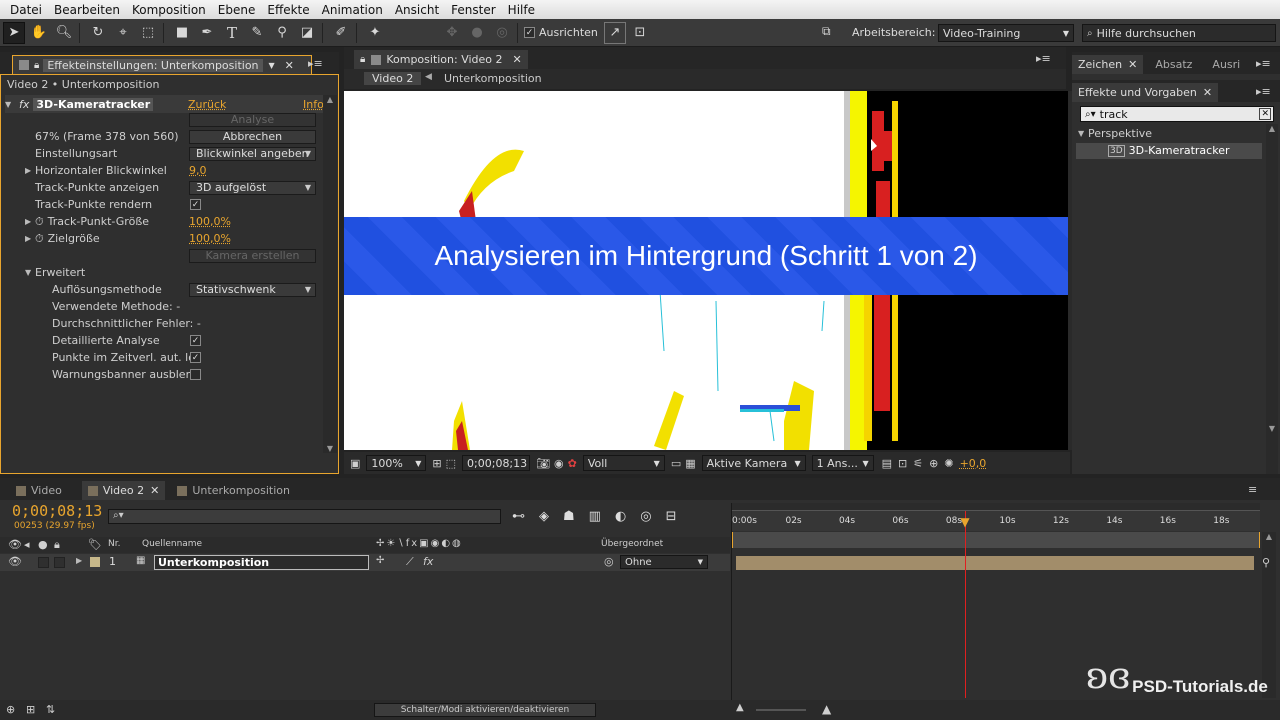 This screenshot has width=1280, height=720. I want to click on layer-label-color, so click(95, 562).